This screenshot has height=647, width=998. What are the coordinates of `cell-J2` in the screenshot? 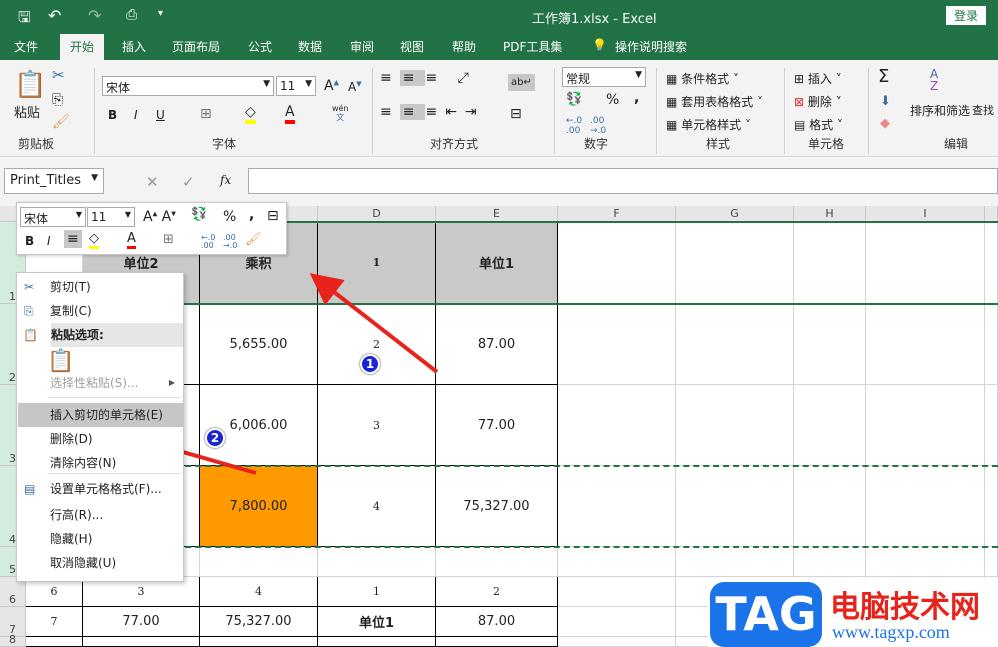 It's located at (991, 344).